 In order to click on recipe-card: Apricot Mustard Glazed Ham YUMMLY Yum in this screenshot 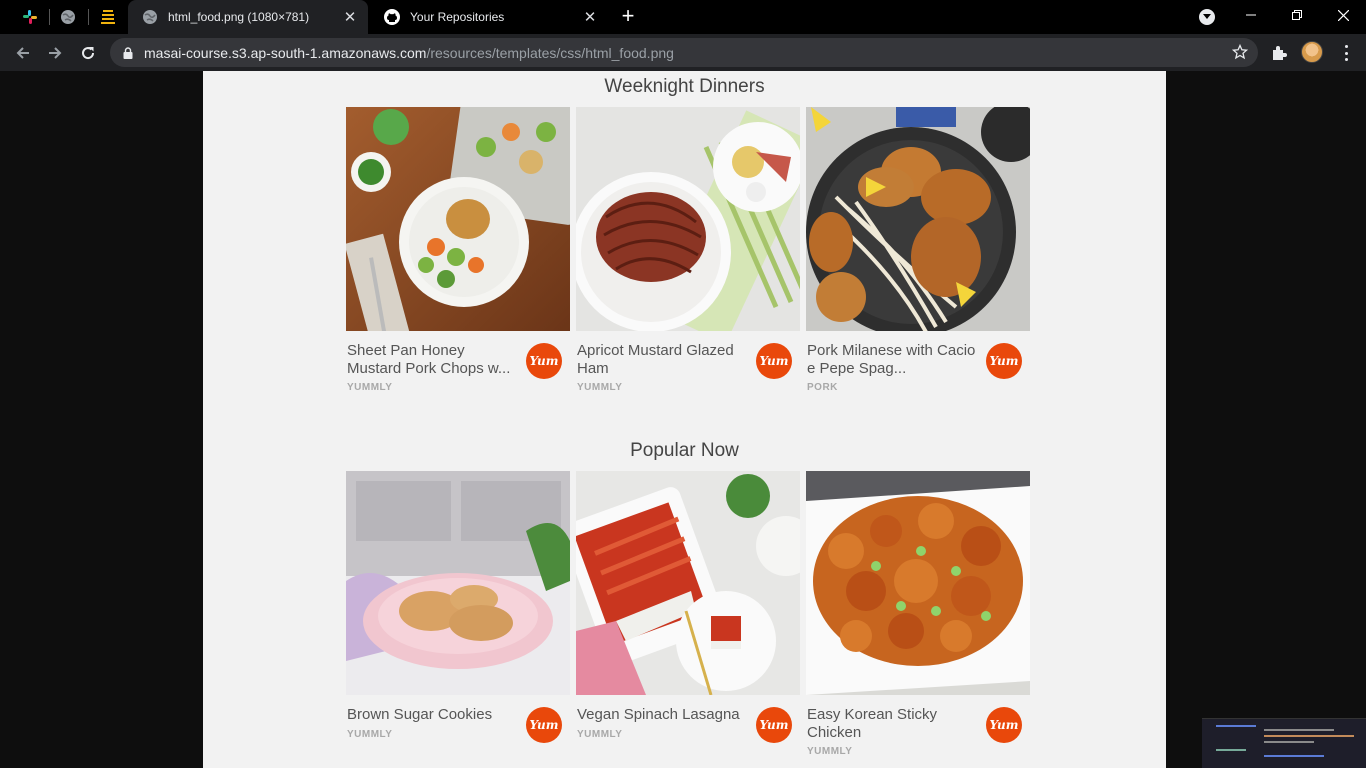, I will do `click(688, 257)`.